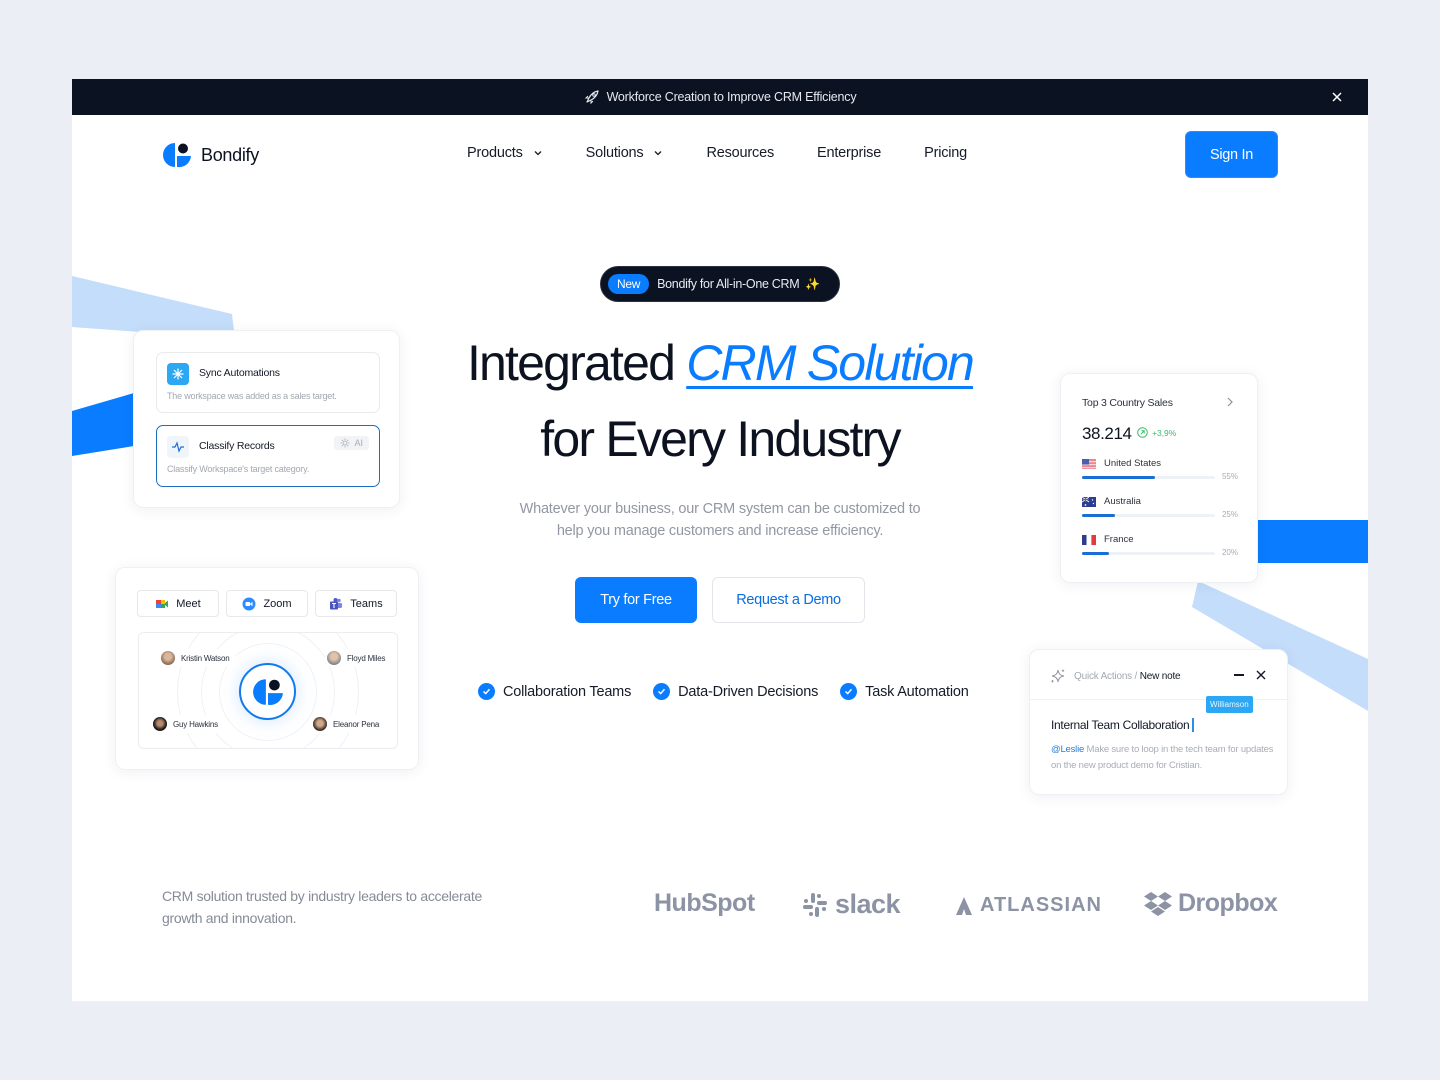 The width and height of the screenshot is (1440, 1080). Describe the element at coordinates (849, 691) in the screenshot. I see `check-circle-icon` at that location.